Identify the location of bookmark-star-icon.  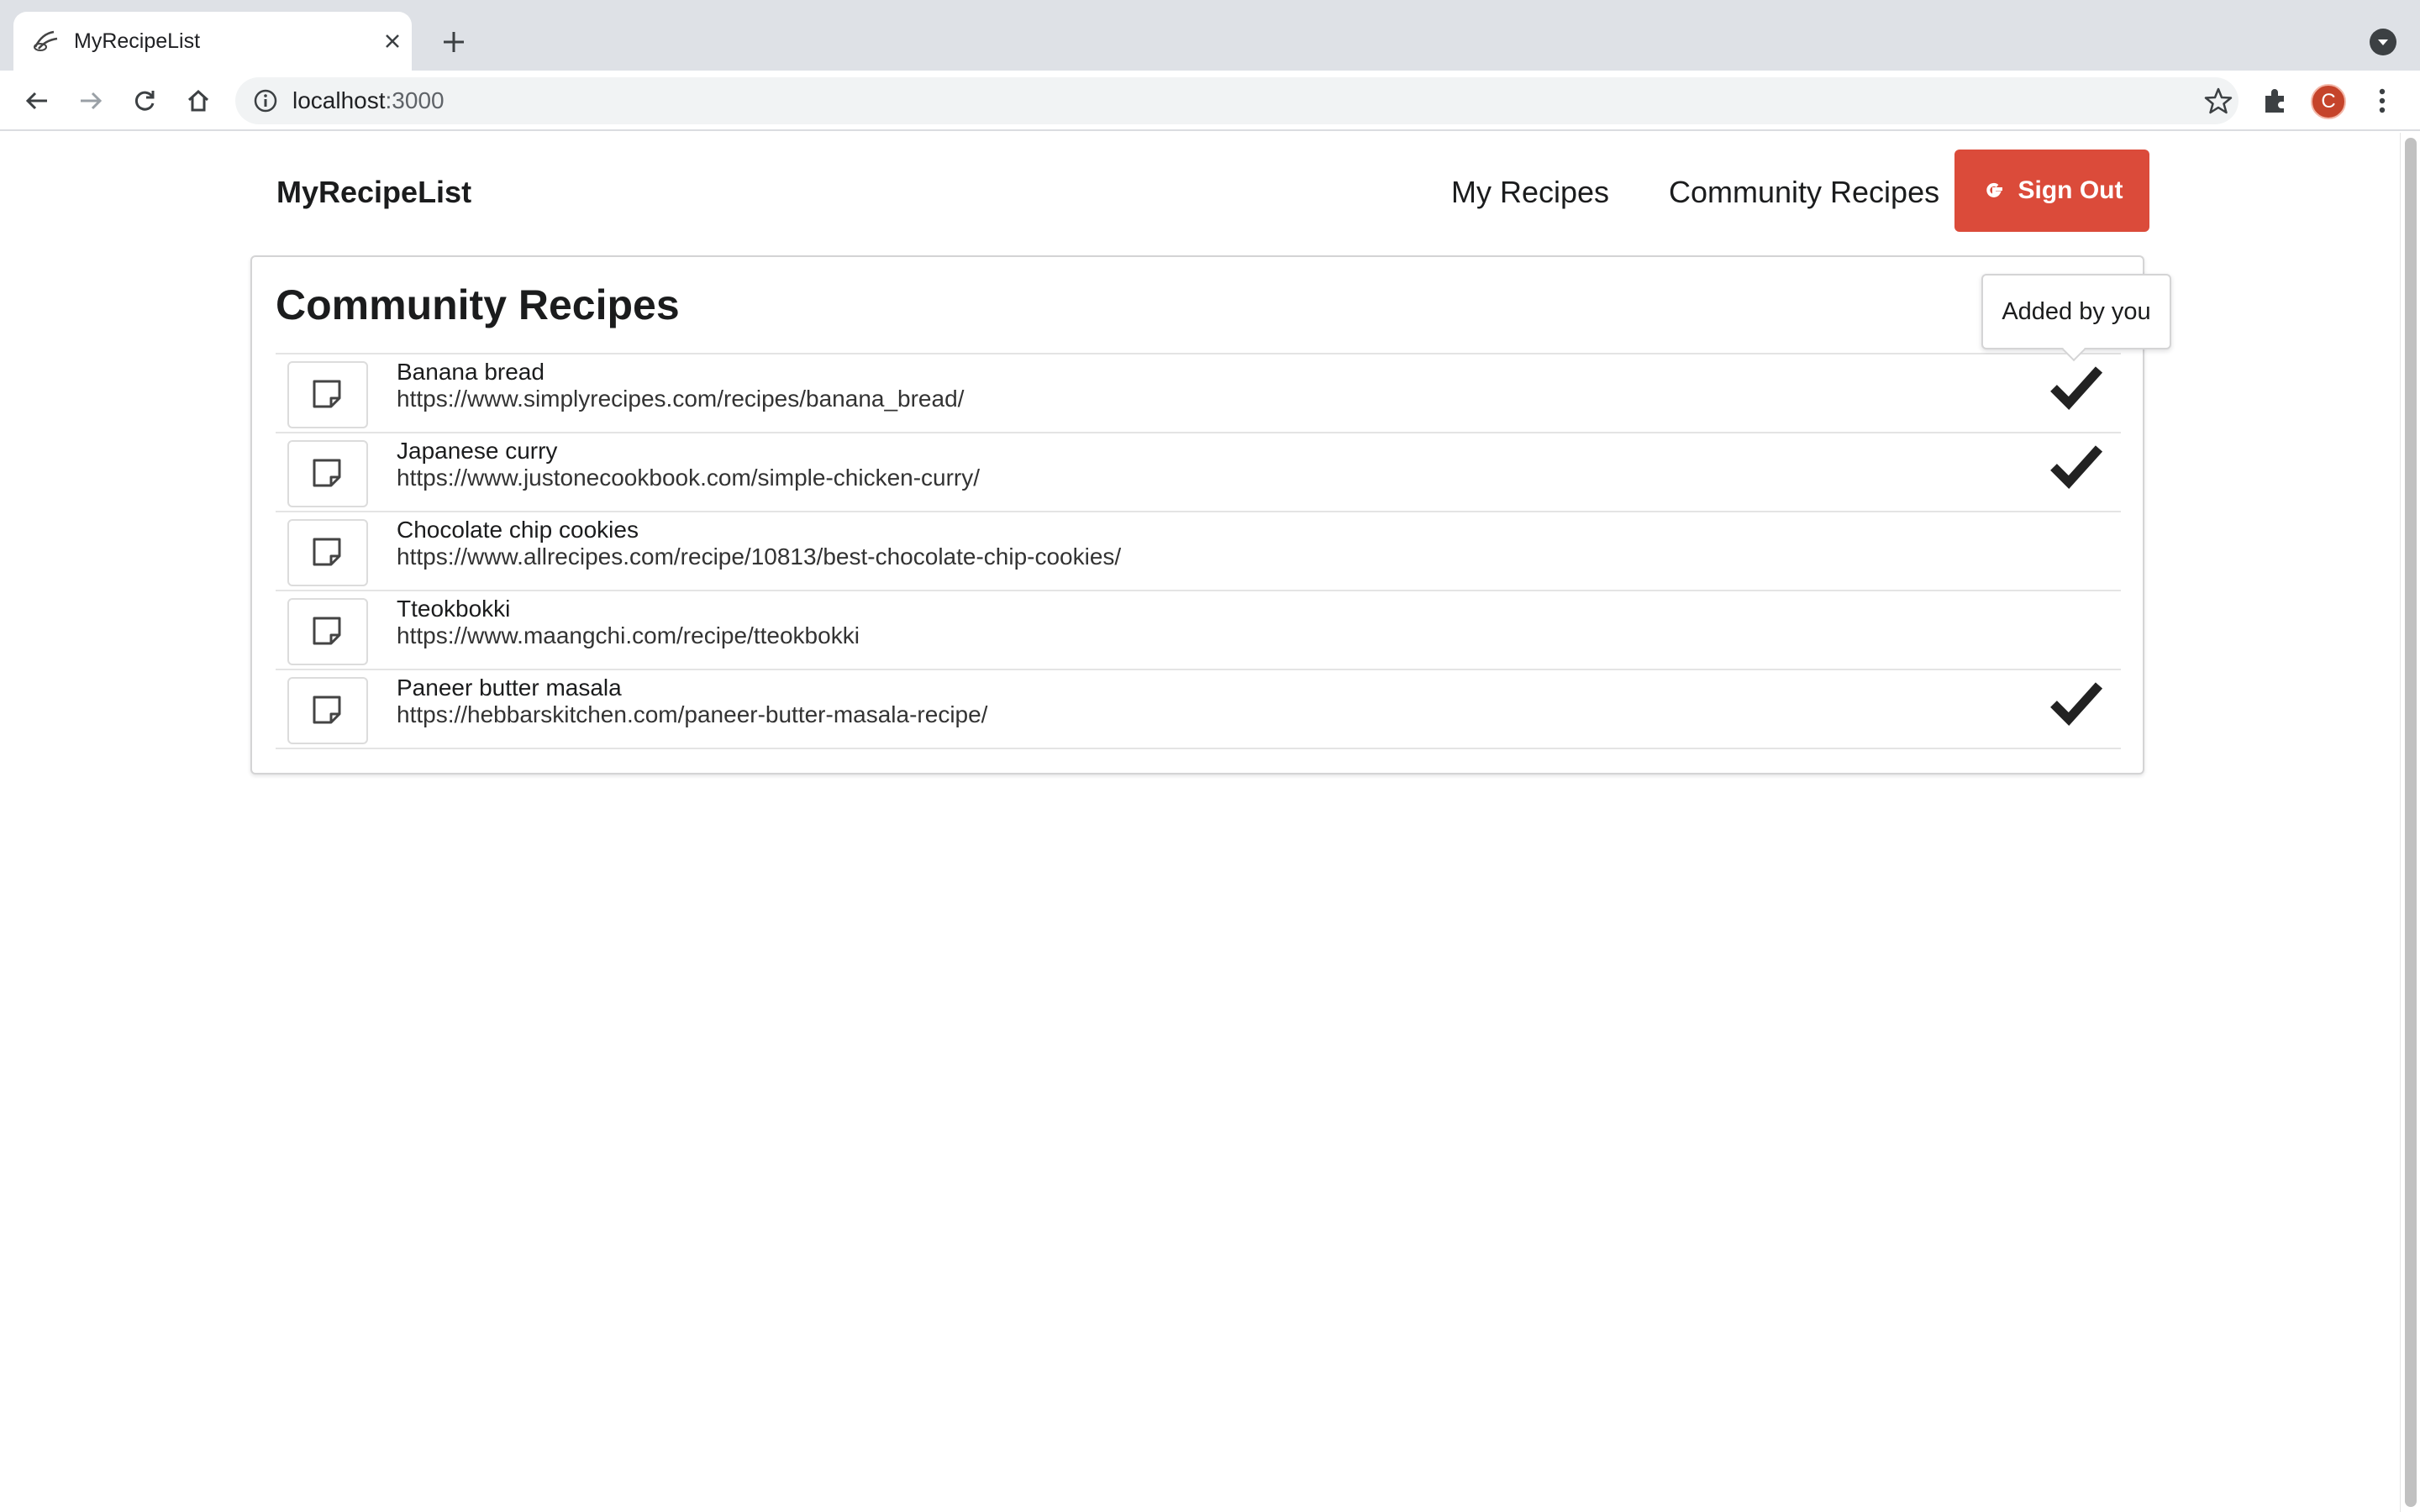
(2218, 101).